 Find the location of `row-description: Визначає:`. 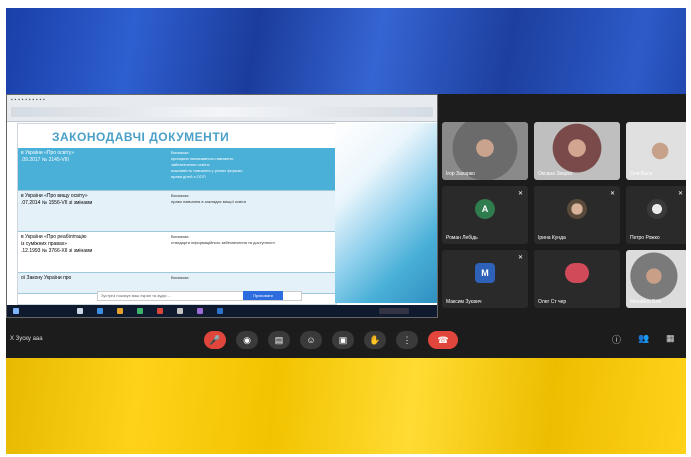

row-description: Визначає: is located at coordinates (180, 277).